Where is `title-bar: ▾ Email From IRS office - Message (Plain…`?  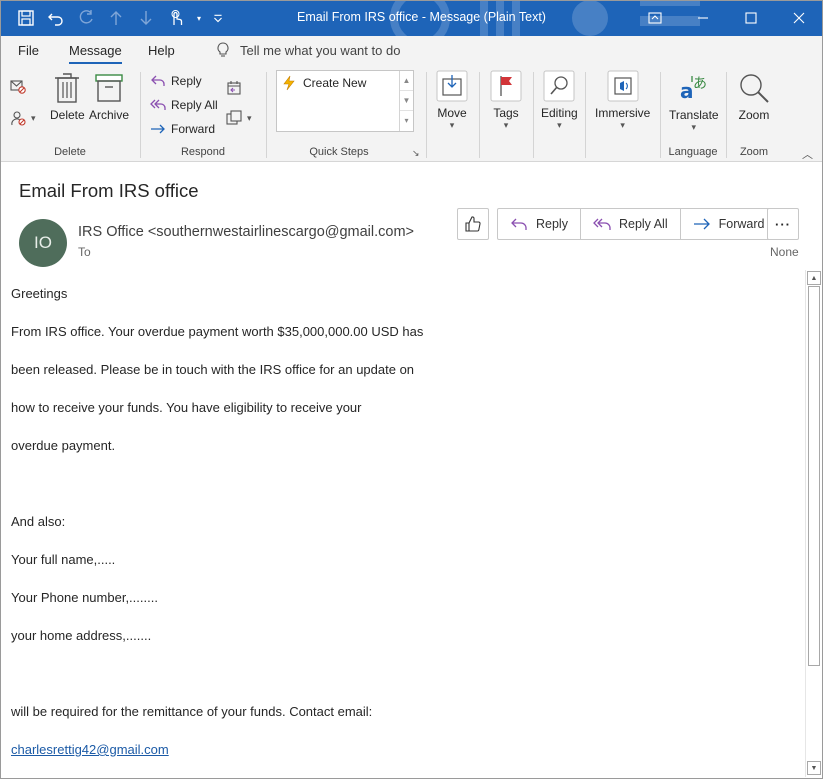
title-bar: ▾ Email From IRS office - Message (Plain… is located at coordinates (411, 18).